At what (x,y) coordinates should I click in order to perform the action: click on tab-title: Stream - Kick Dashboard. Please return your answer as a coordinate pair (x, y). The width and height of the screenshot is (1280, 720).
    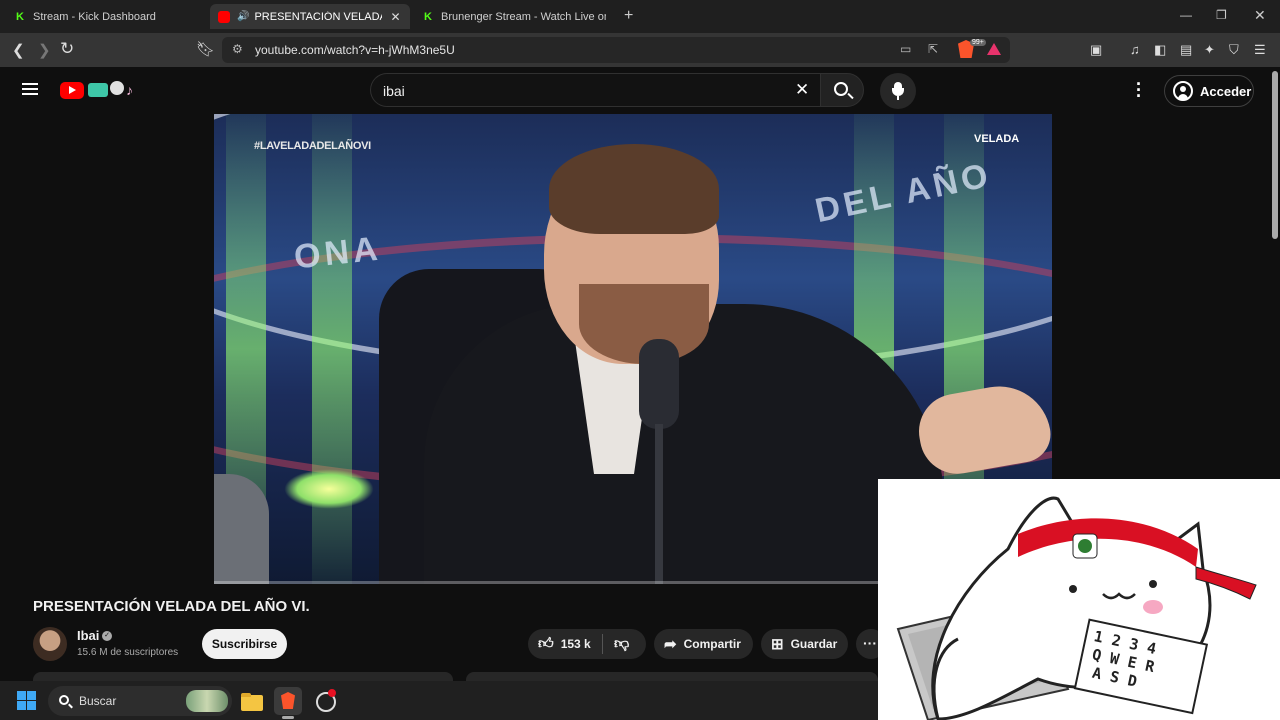
    Looking at the image, I should click on (94, 16).